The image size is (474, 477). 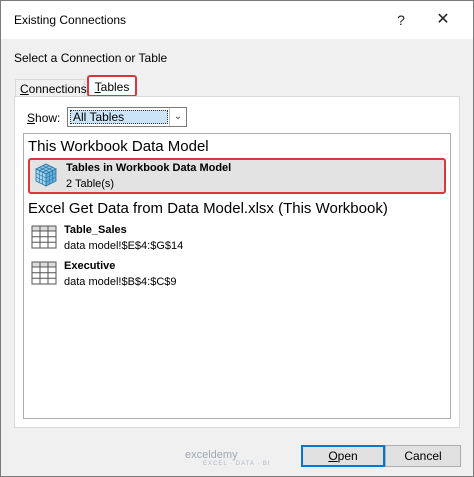 What do you see at coordinates (70, 20) in the screenshot?
I see `window-title: Existing Connections` at bounding box center [70, 20].